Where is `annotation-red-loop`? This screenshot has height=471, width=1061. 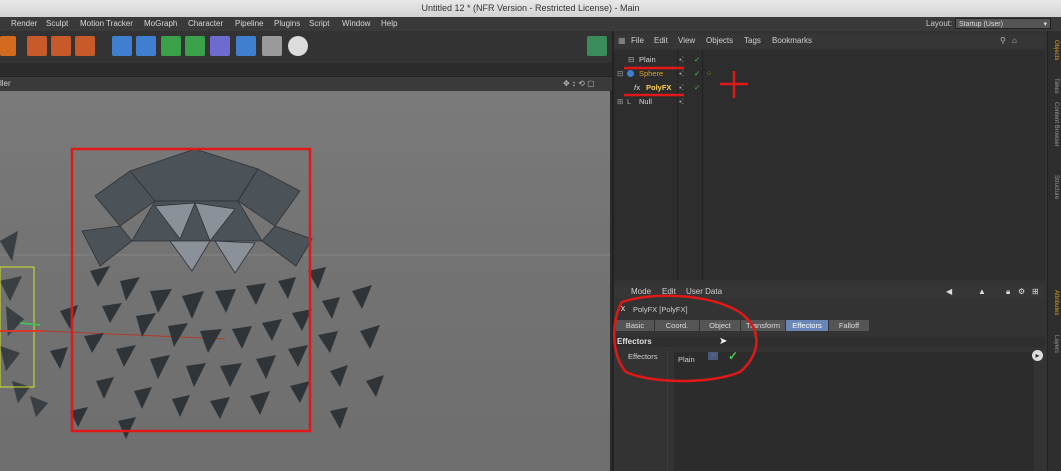 annotation-red-loop is located at coordinates (685, 338).